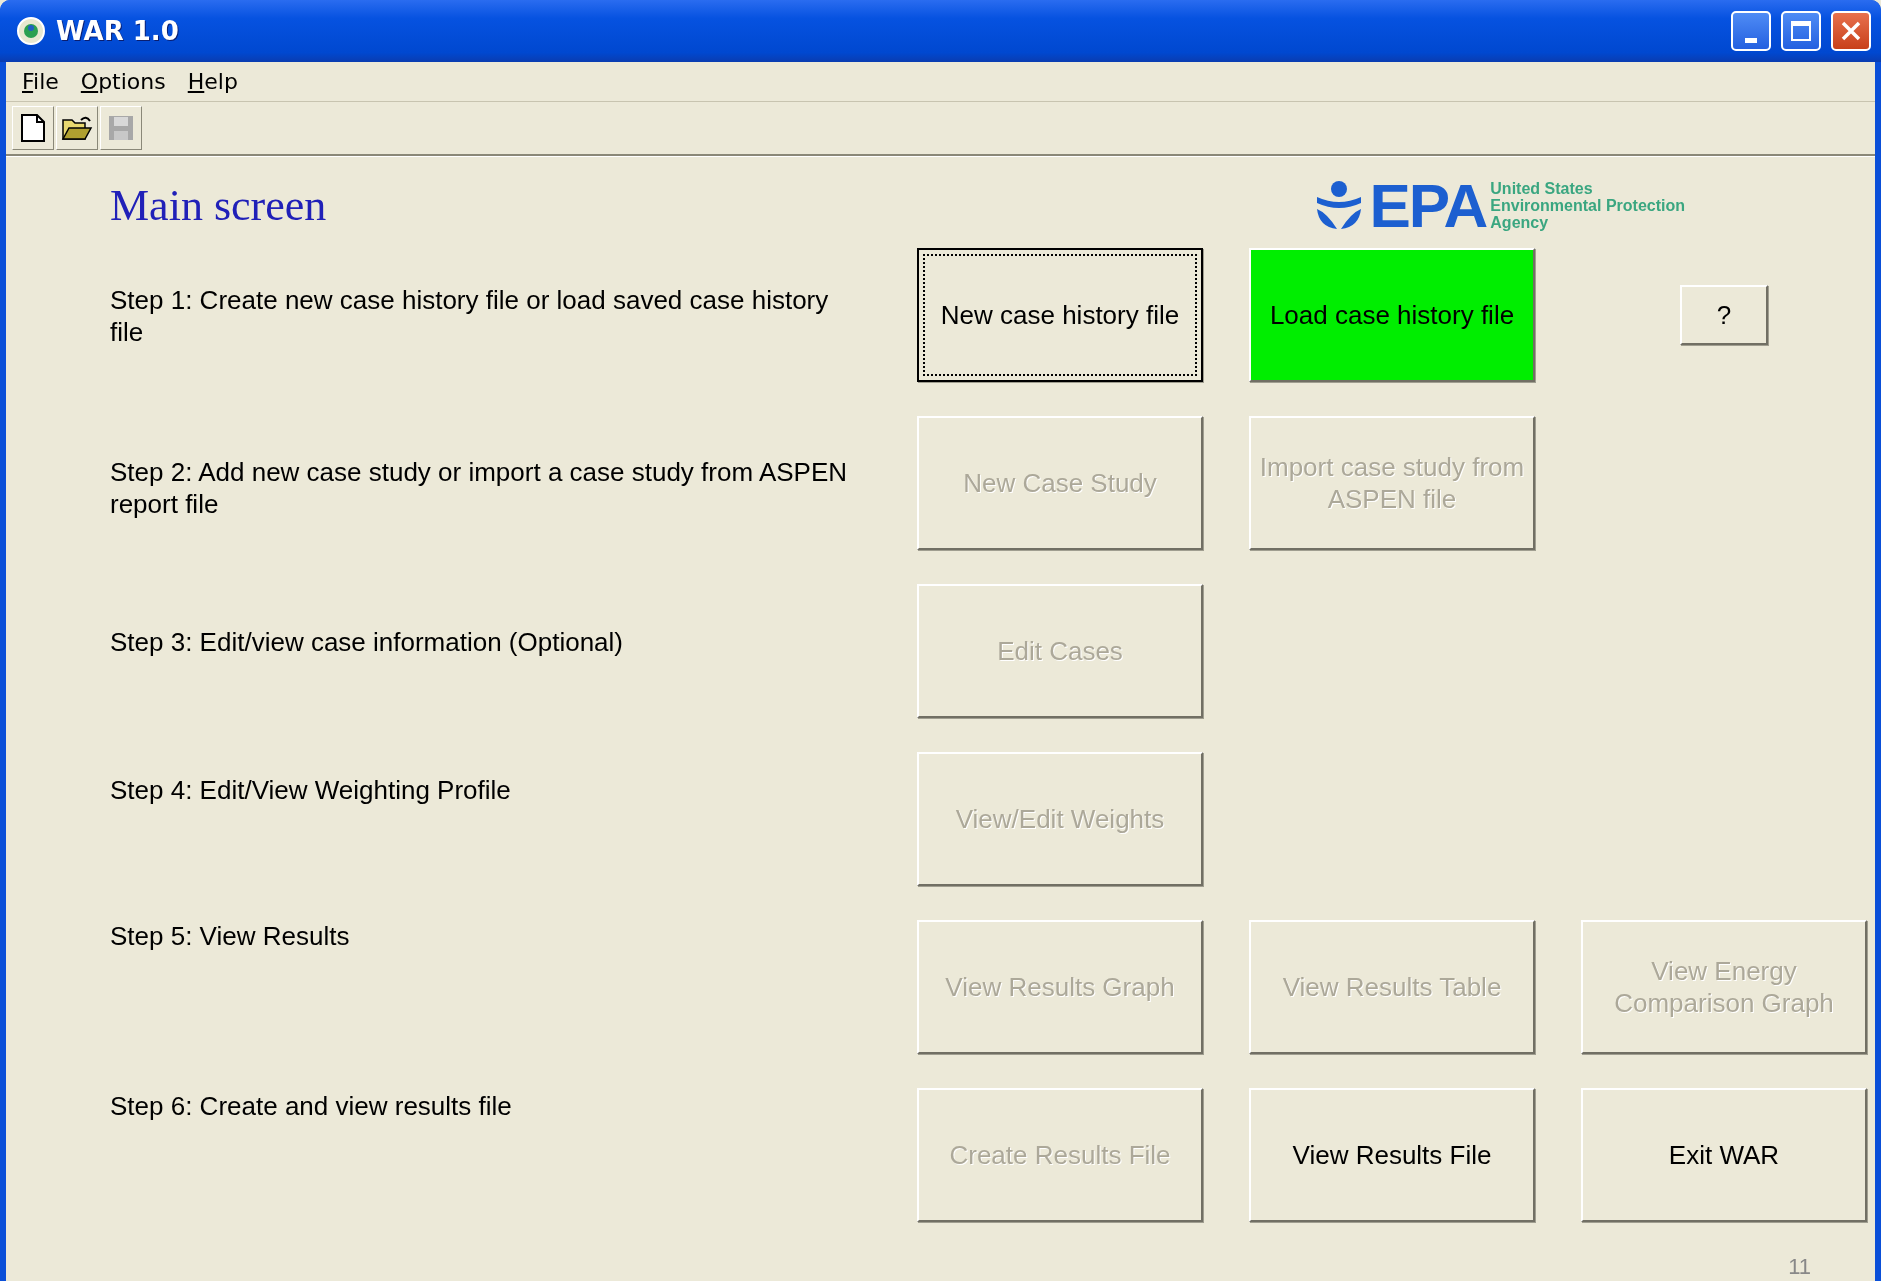 The image size is (1881, 1281). What do you see at coordinates (1060, 315) in the screenshot?
I see `action-button: New case history file` at bounding box center [1060, 315].